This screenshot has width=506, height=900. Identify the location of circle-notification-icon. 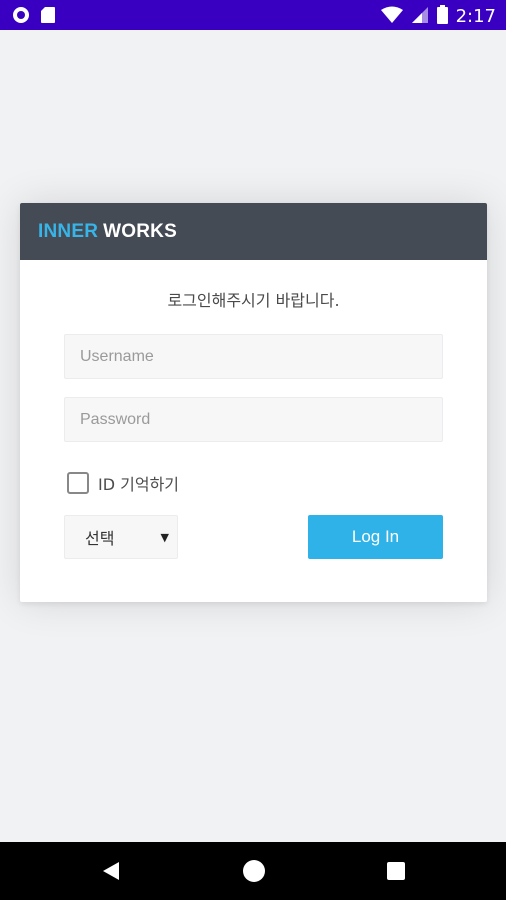
(21, 17).